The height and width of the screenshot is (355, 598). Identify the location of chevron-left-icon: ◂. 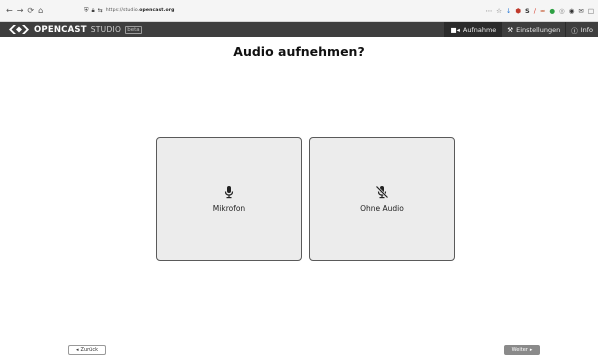
(77, 350).